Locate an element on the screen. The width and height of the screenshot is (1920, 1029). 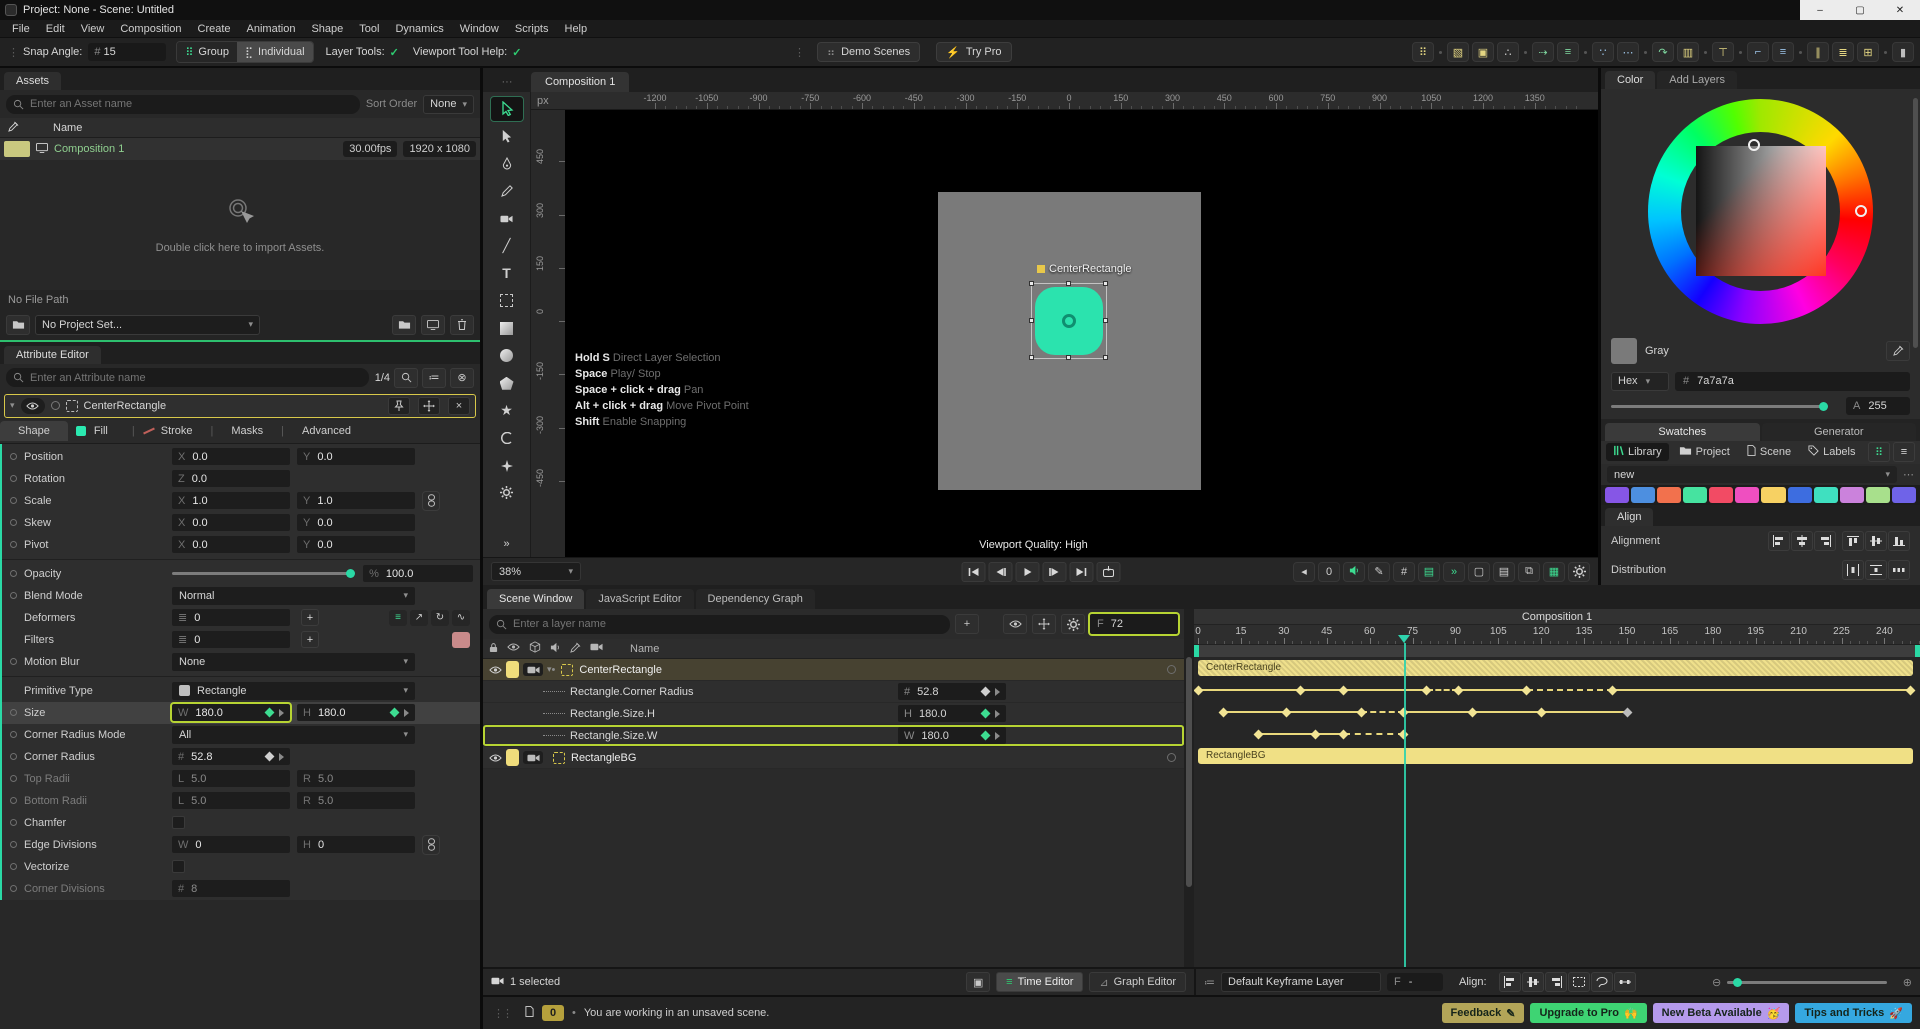
value-field: H 180.0 is located at coordinates (356, 712).